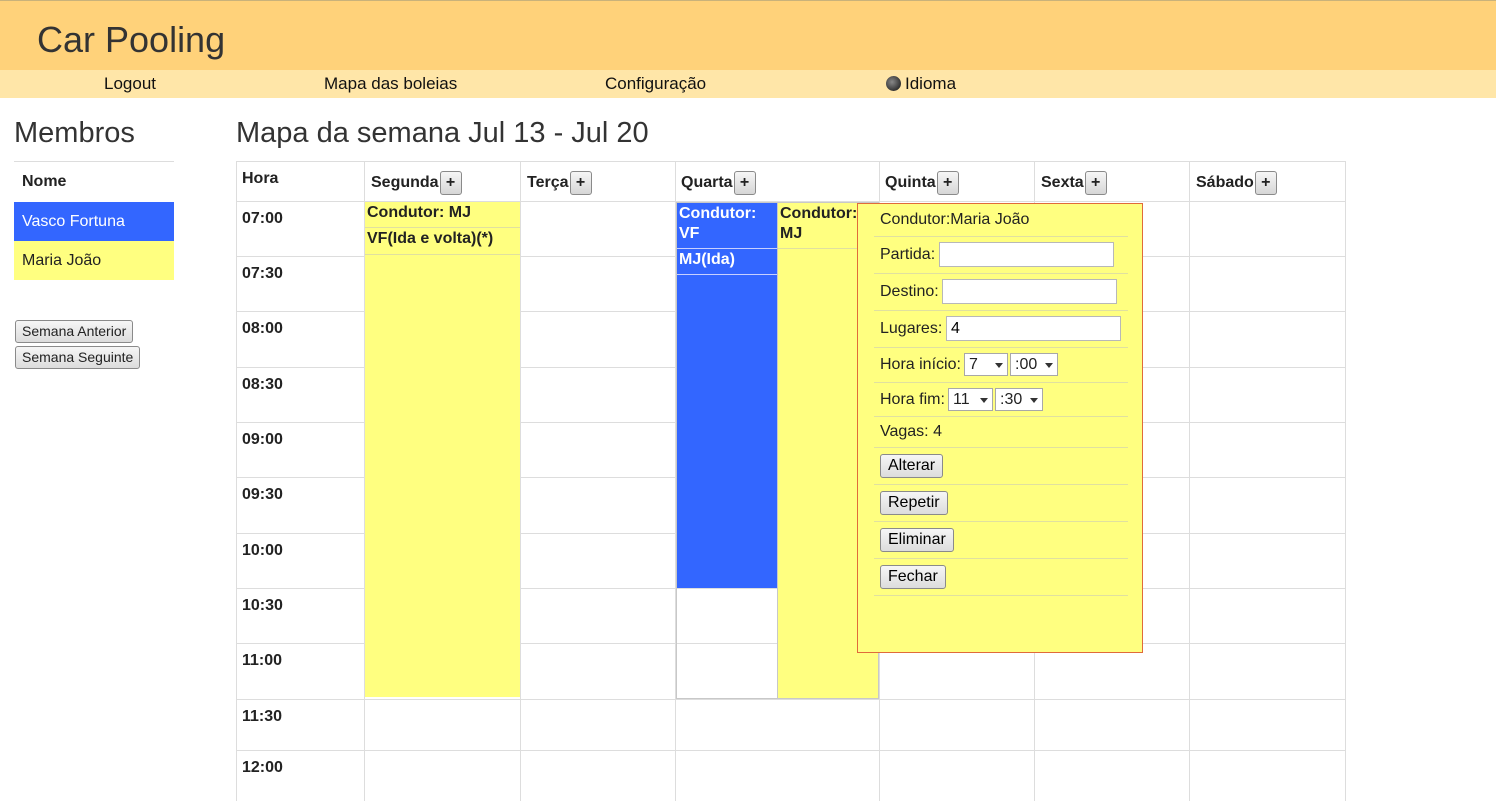 Image resolution: width=1496 pixels, height=801 pixels. What do you see at coordinates (1001, 432) in the screenshot?
I see `popup-vagas-row: Vagas: 4` at bounding box center [1001, 432].